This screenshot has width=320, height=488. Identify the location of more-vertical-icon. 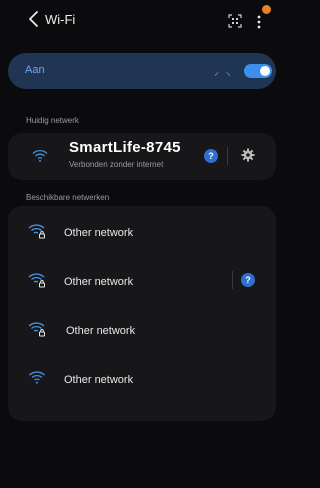
(259, 22).